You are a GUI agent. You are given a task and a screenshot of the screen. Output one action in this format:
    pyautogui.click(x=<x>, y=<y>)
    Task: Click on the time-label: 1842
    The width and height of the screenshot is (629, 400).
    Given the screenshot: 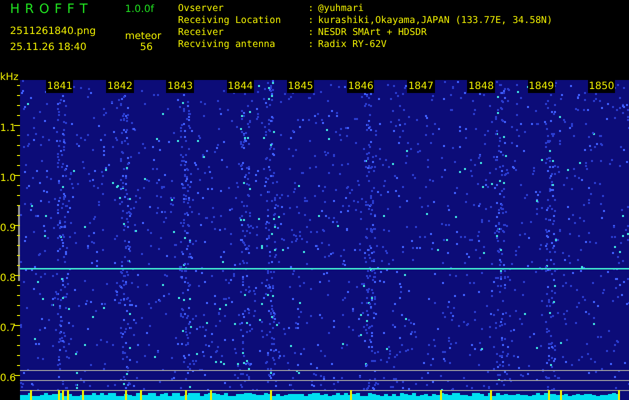 What is the action you would take?
    pyautogui.click(x=120, y=86)
    